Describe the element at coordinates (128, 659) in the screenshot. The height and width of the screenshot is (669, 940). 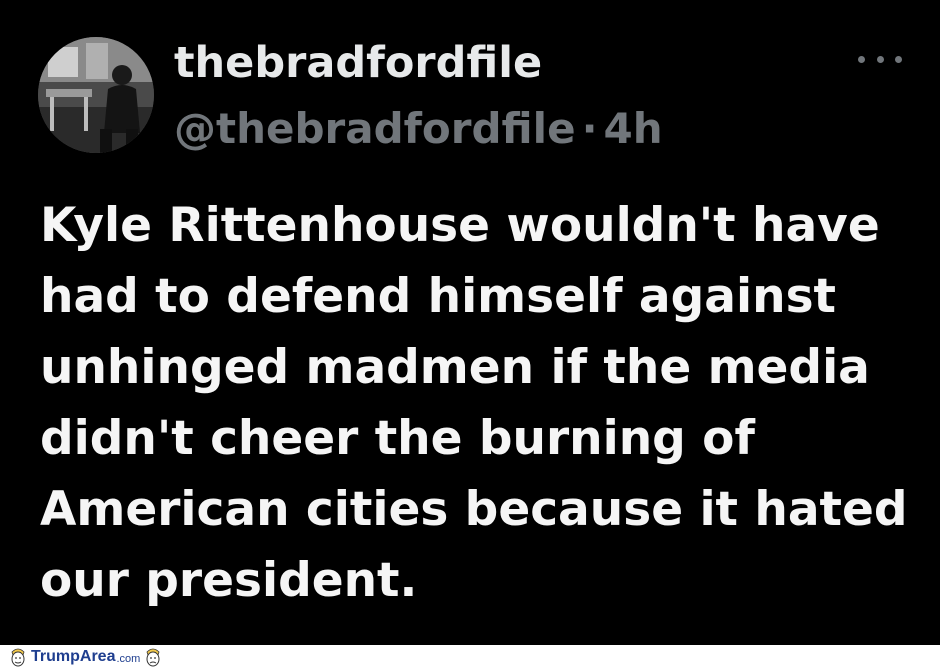
I see `watermark-tld: .com` at that location.